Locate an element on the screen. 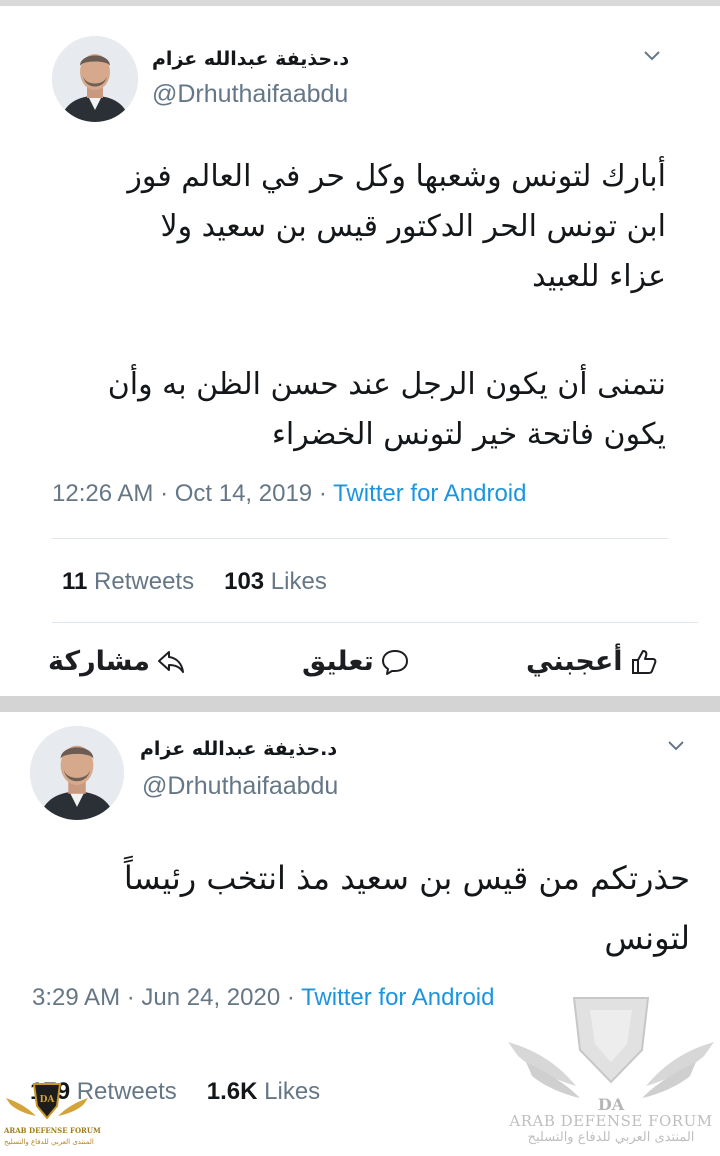  comment-label: تعليق is located at coordinates (338, 661).